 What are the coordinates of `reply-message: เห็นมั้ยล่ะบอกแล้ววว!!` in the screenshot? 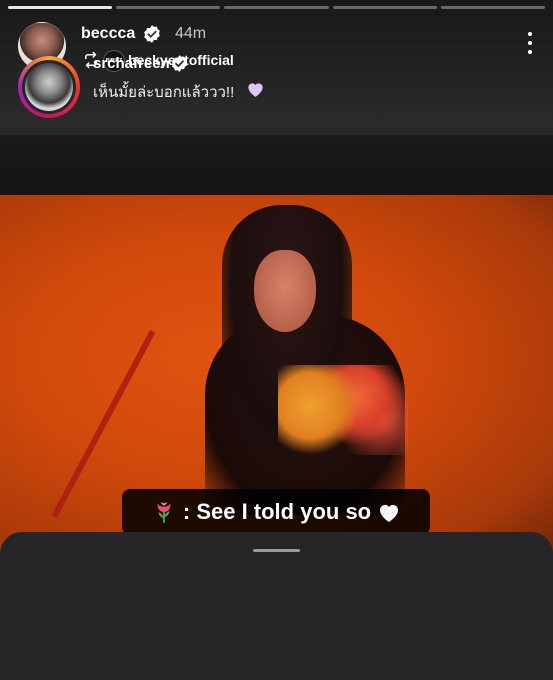 It's located at (164, 92).